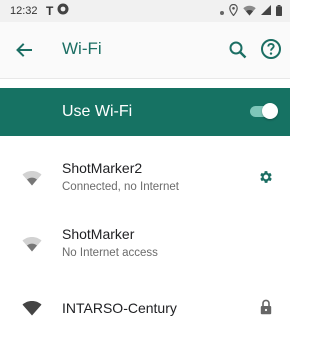  Describe the element at coordinates (279, 11) in the screenshot. I see `battery-icon` at that location.